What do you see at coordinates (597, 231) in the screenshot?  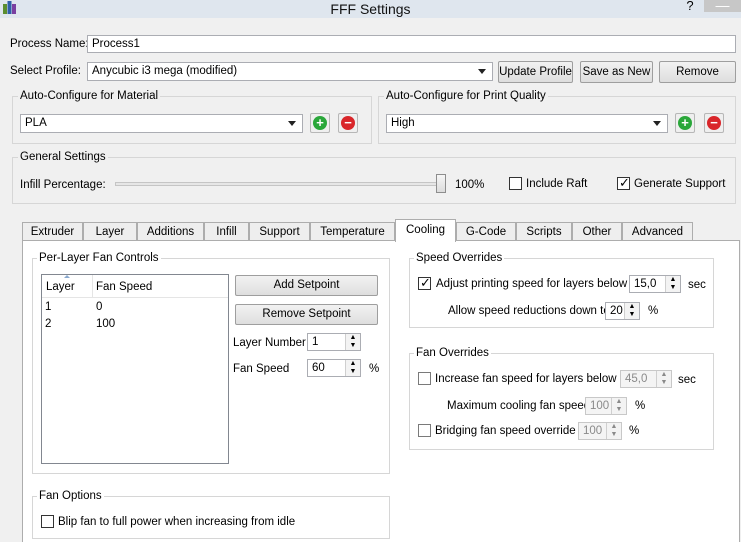 I see `tab-other: Other` at bounding box center [597, 231].